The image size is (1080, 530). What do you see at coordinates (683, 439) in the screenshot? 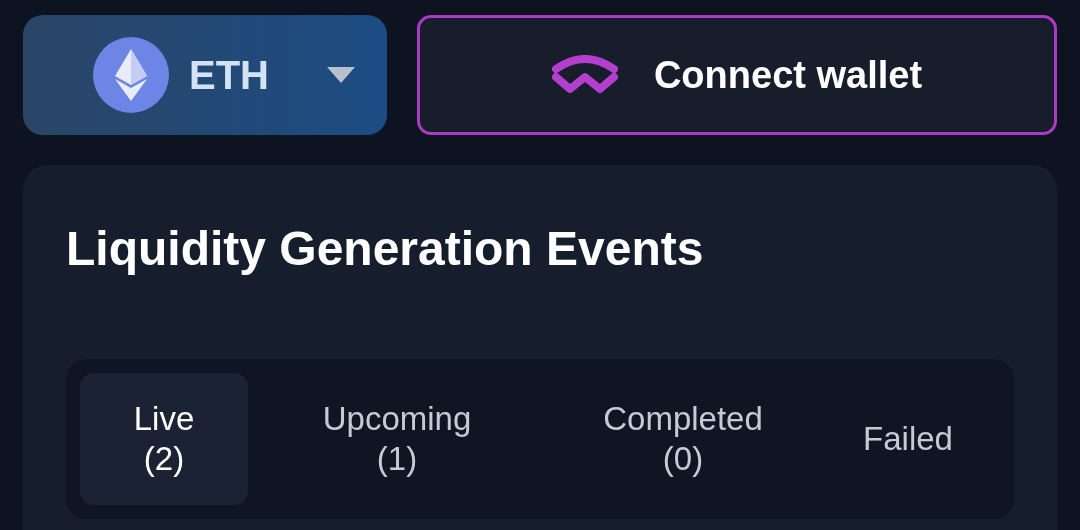
I see `tab: Completed (0)` at bounding box center [683, 439].